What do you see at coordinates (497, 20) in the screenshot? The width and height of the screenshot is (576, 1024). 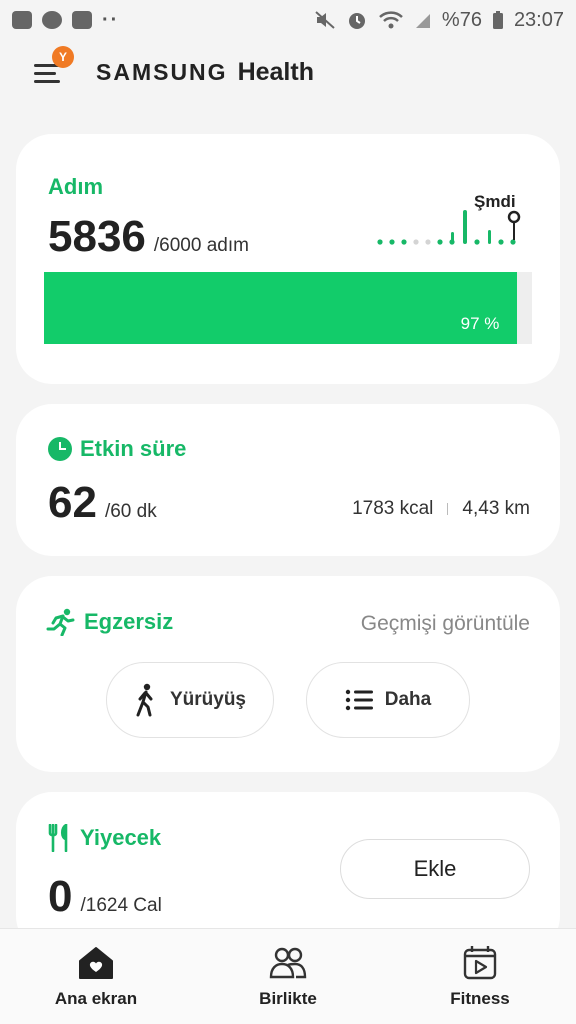 I see `battery-icon` at bounding box center [497, 20].